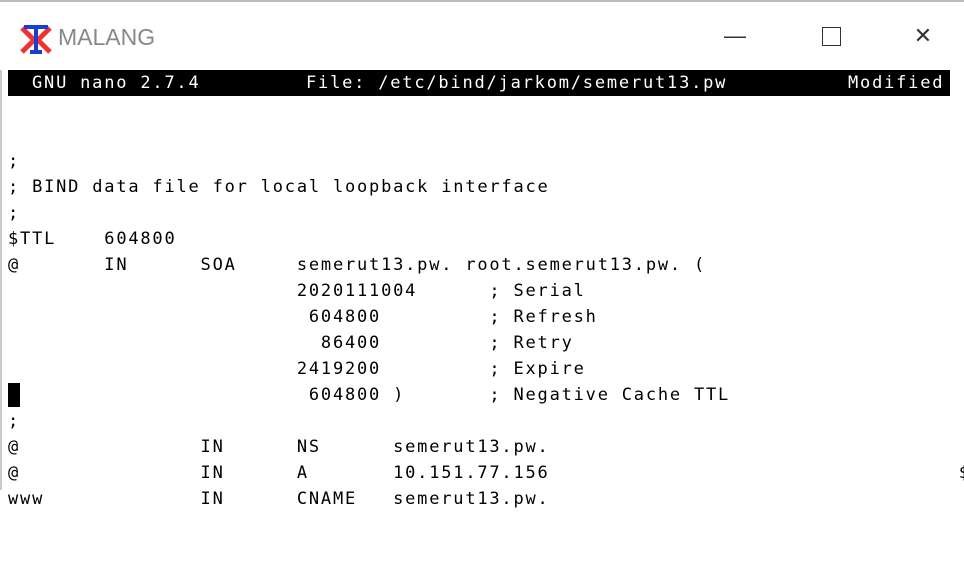 The image size is (964, 564). I want to click on line: 2419200 ; Expire, so click(297, 369).